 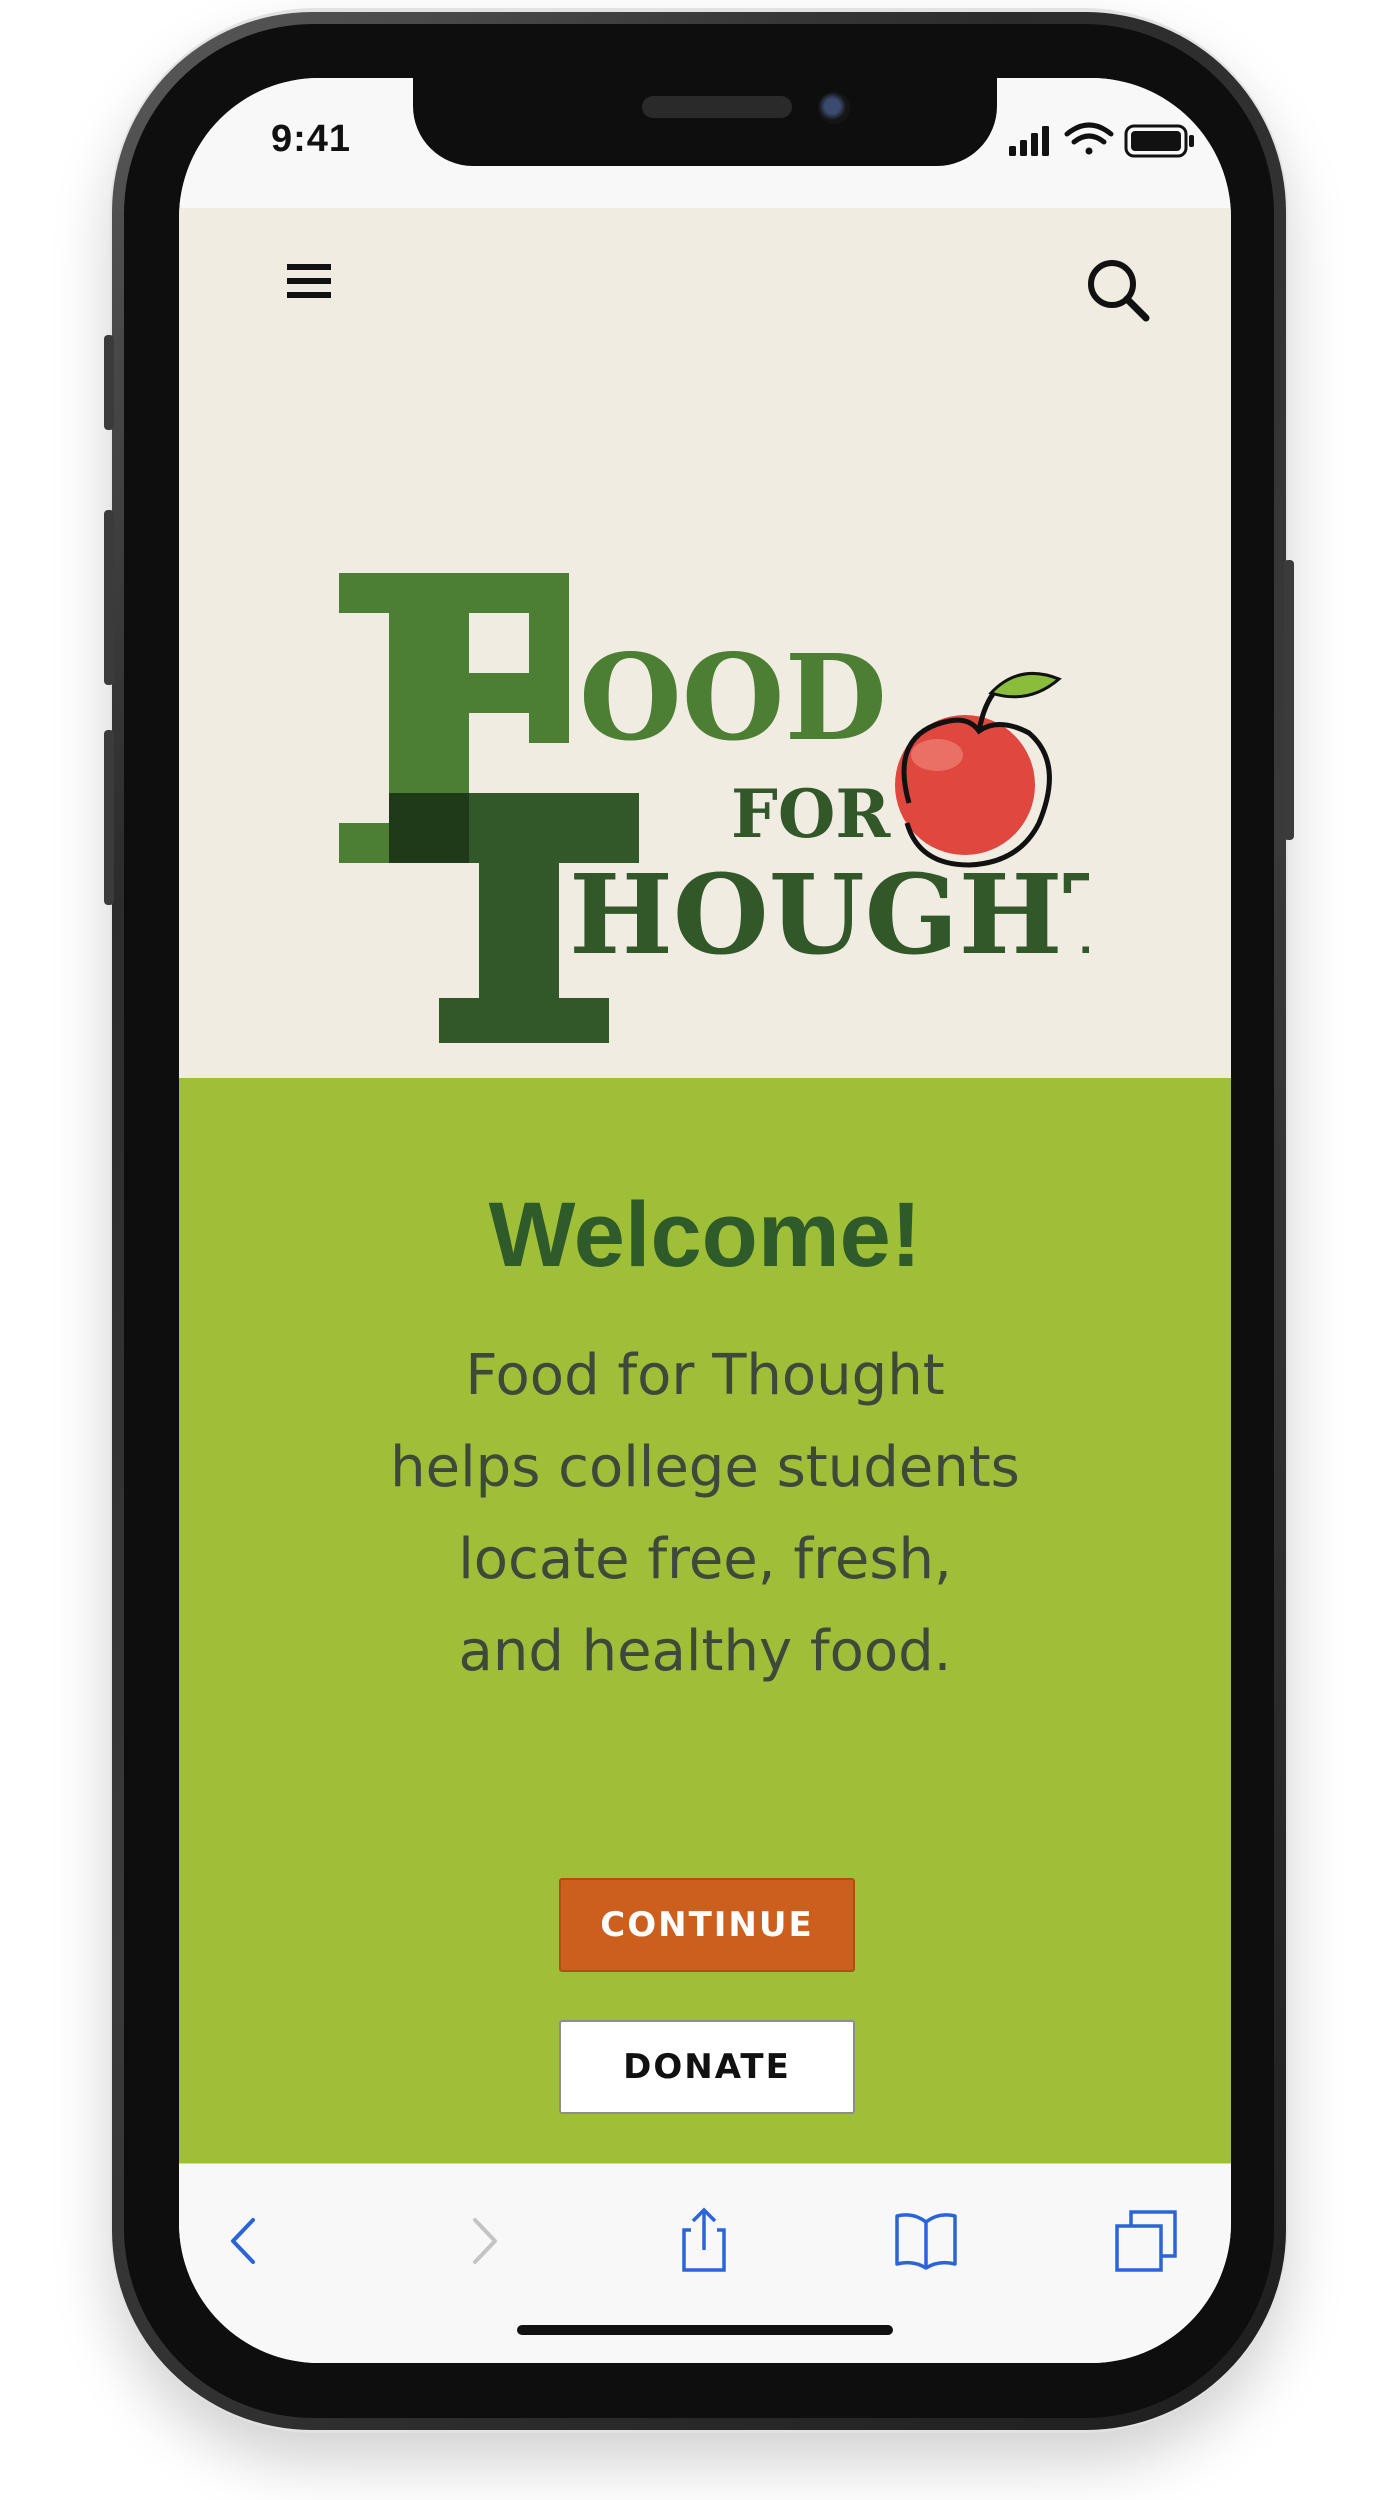 I want to click on tabs-button, so click(x=1146, y=2241).